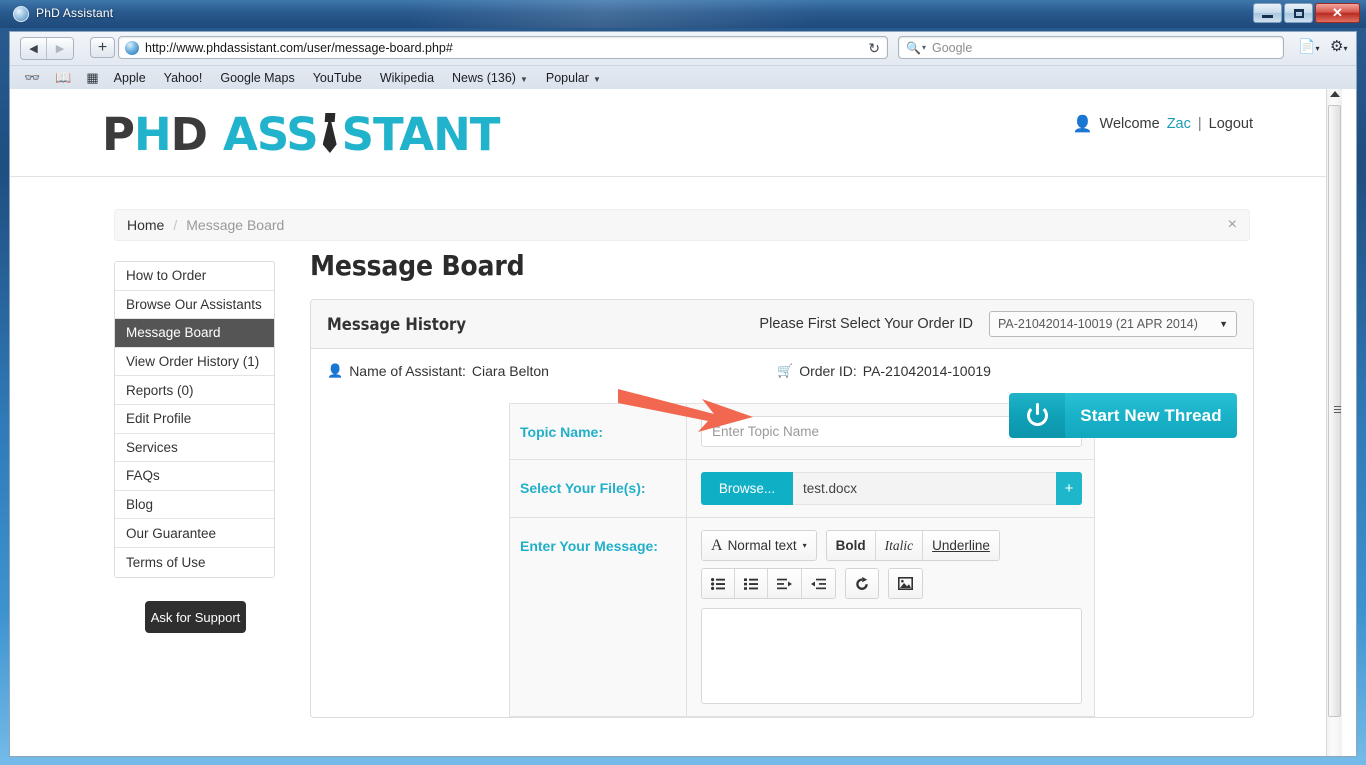 The height and width of the screenshot is (765, 1366). What do you see at coordinates (598, 617) in the screenshot?
I see `enter-message-label: Enter Your Message:` at bounding box center [598, 617].